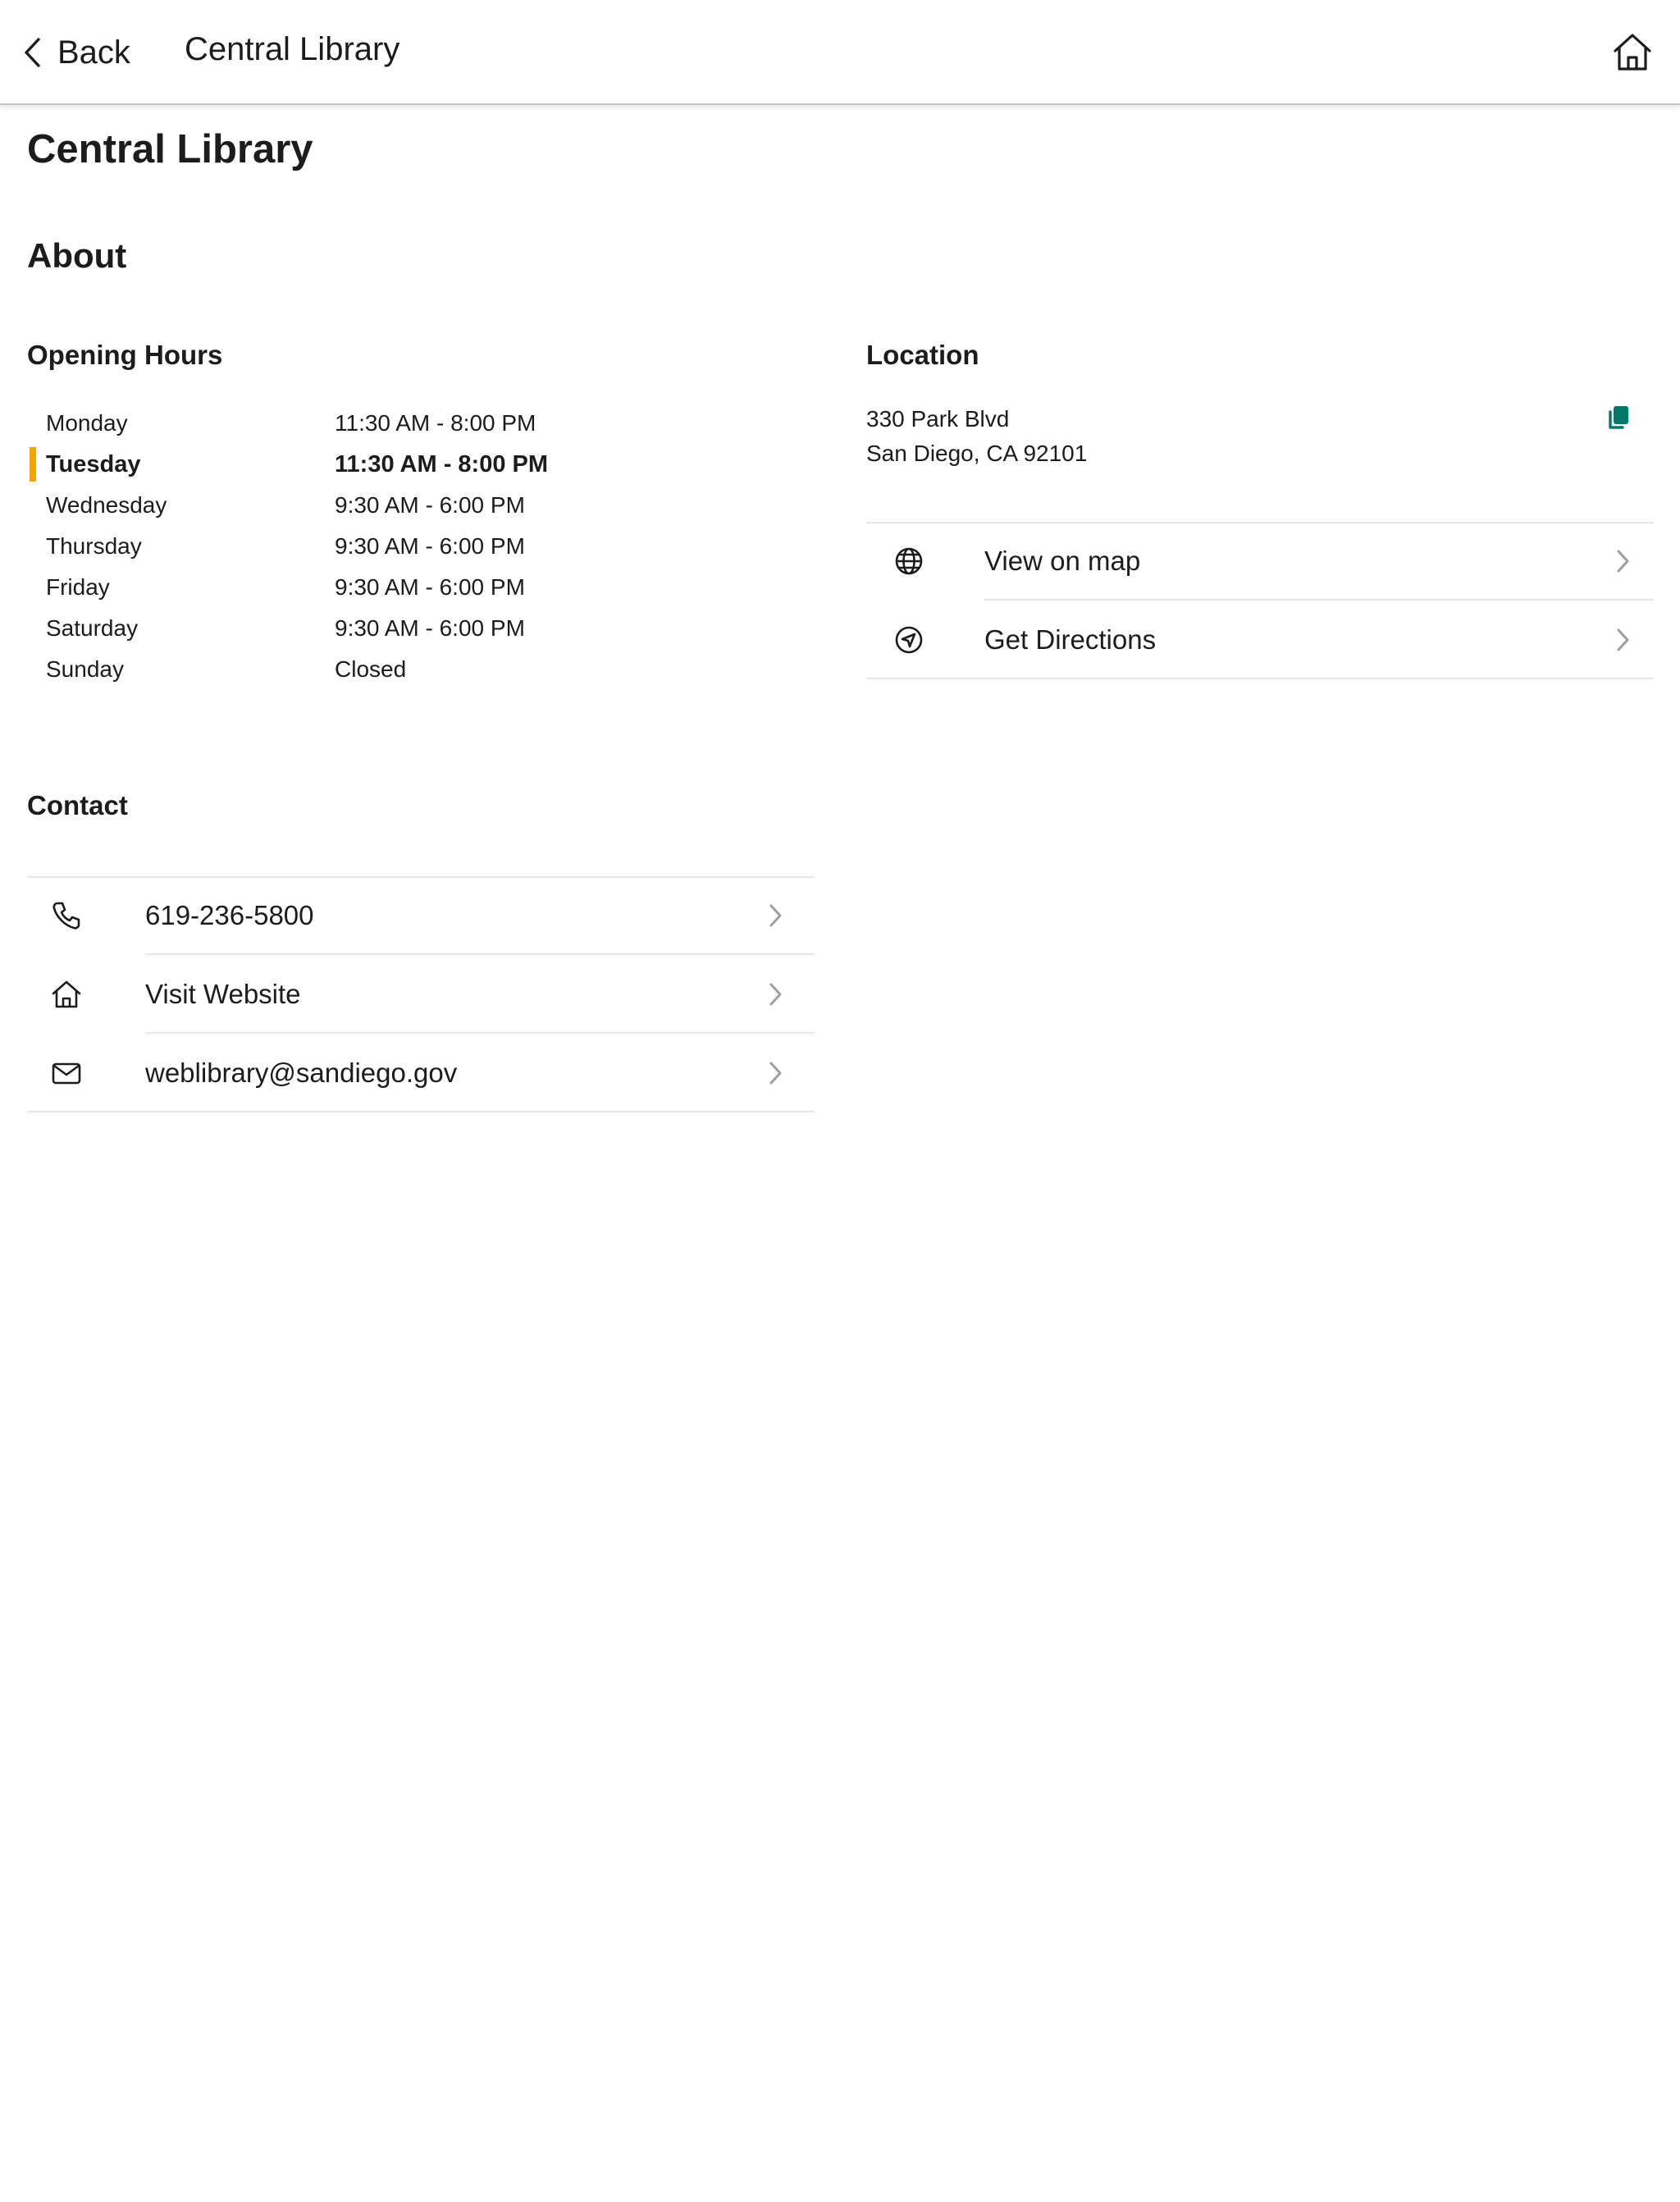 The height and width of the screenshot is (2202, 1680). What do you see at coordinates (125, 355) in the screenshot?
I see `opening-hours-heading: Opening Hours` at bounding box center [125, 355].